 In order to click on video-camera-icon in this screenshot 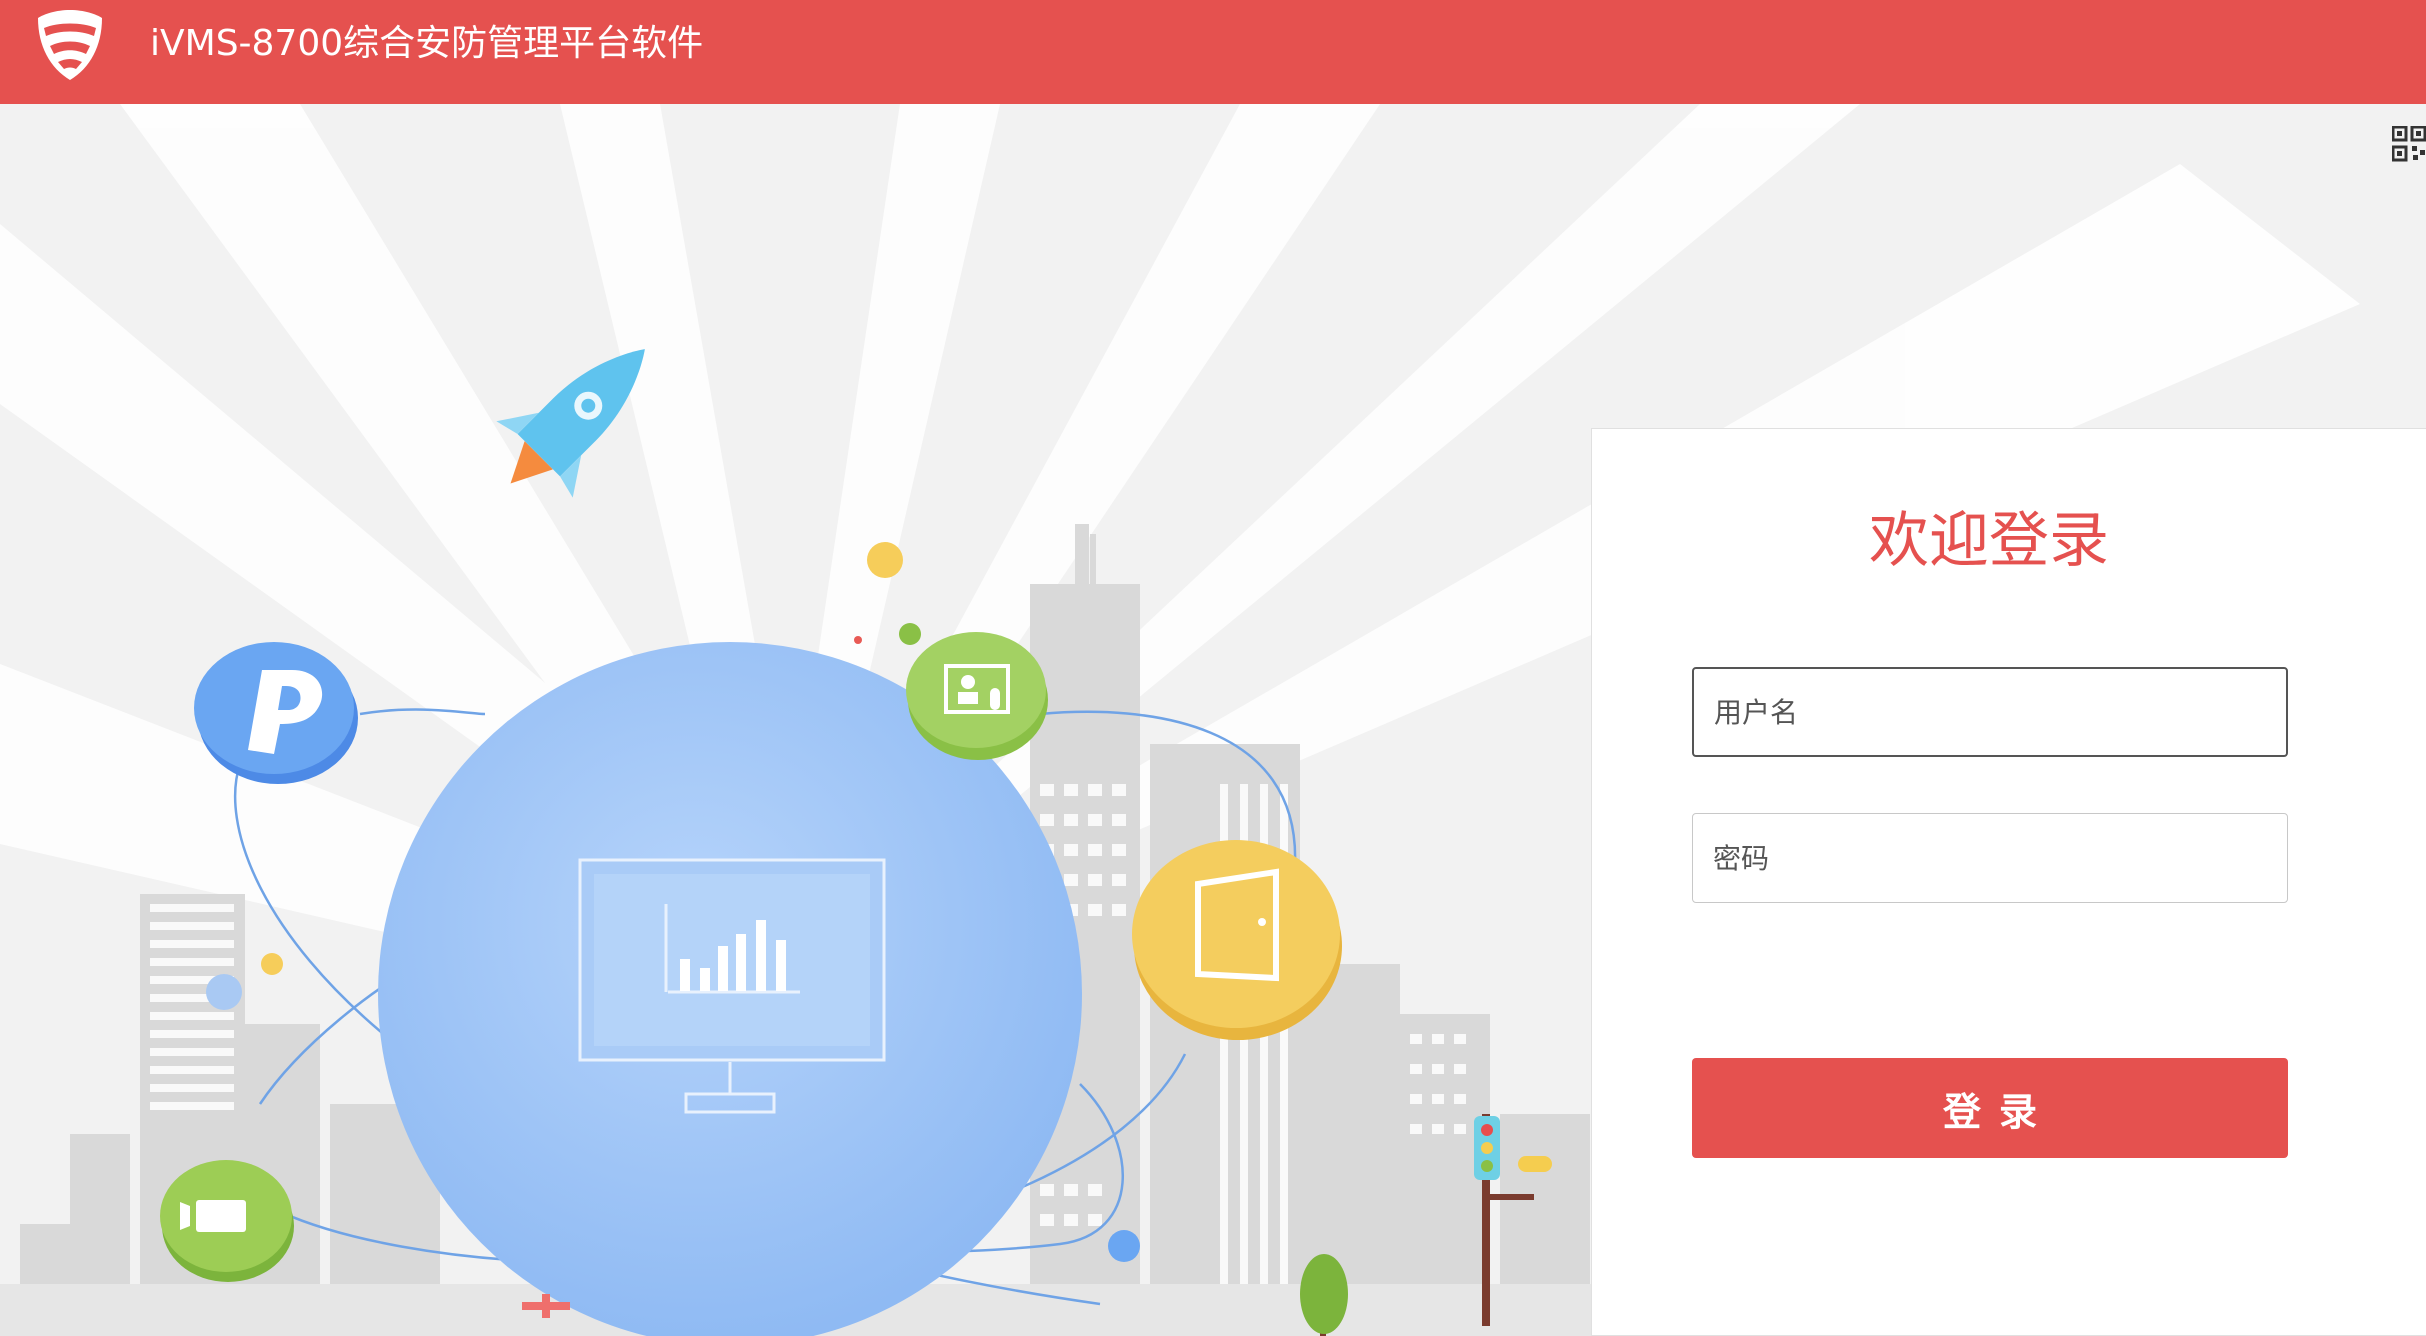, I will do `click(227, 1221)`.